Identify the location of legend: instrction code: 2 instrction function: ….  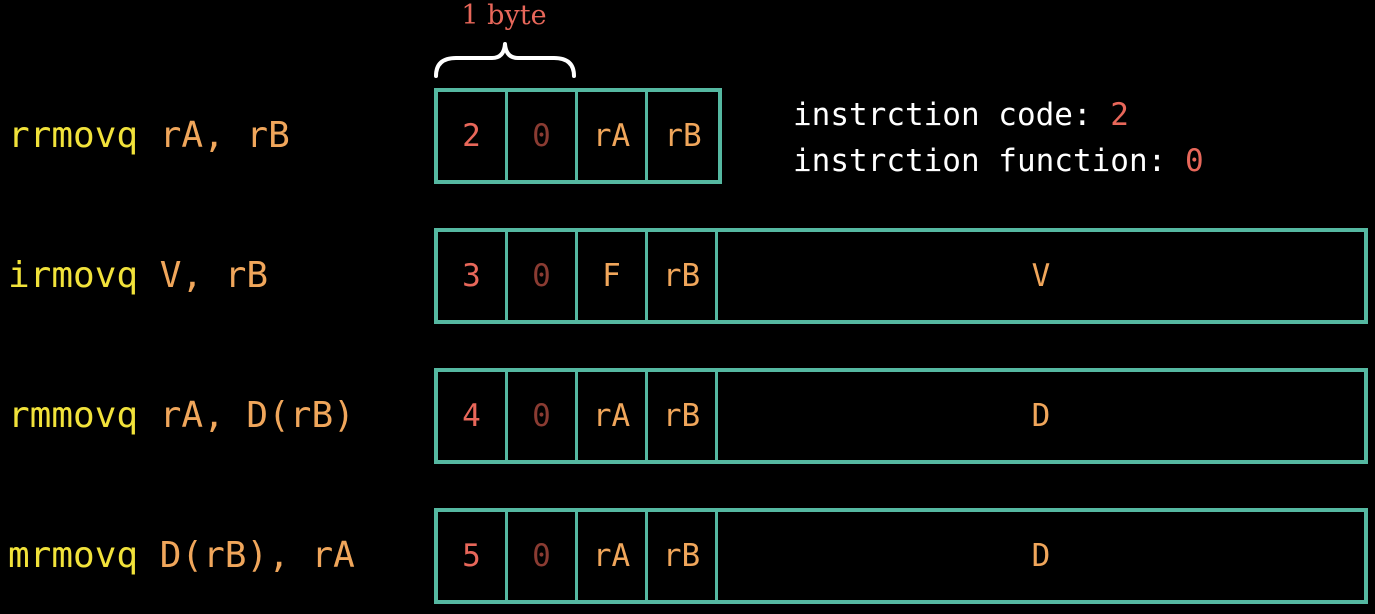
(998, 138).